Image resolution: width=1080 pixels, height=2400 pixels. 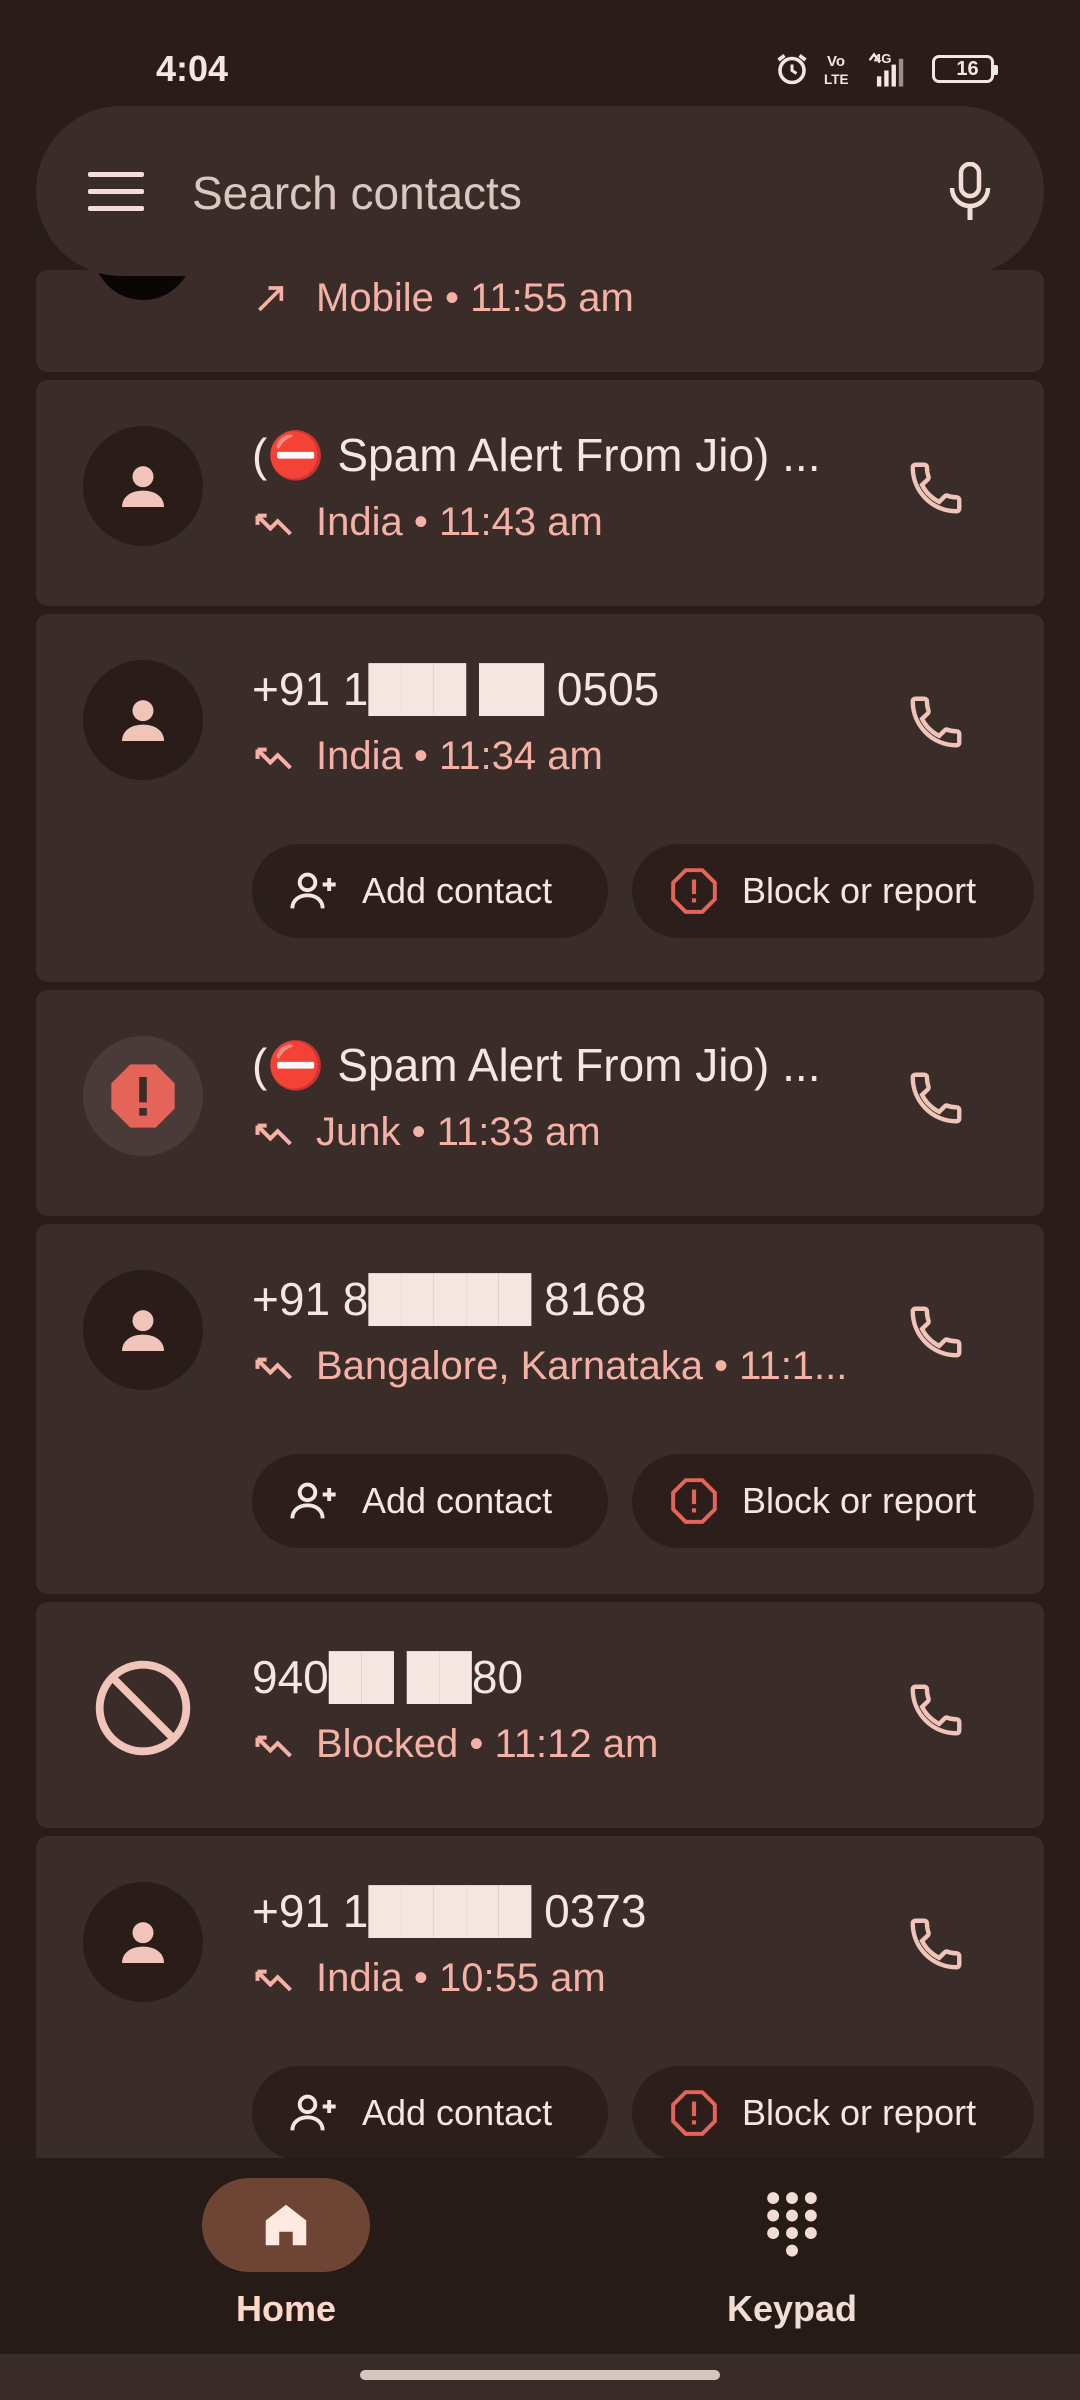 I want to click on battery-icon: 16, so click(x=965, y=69).